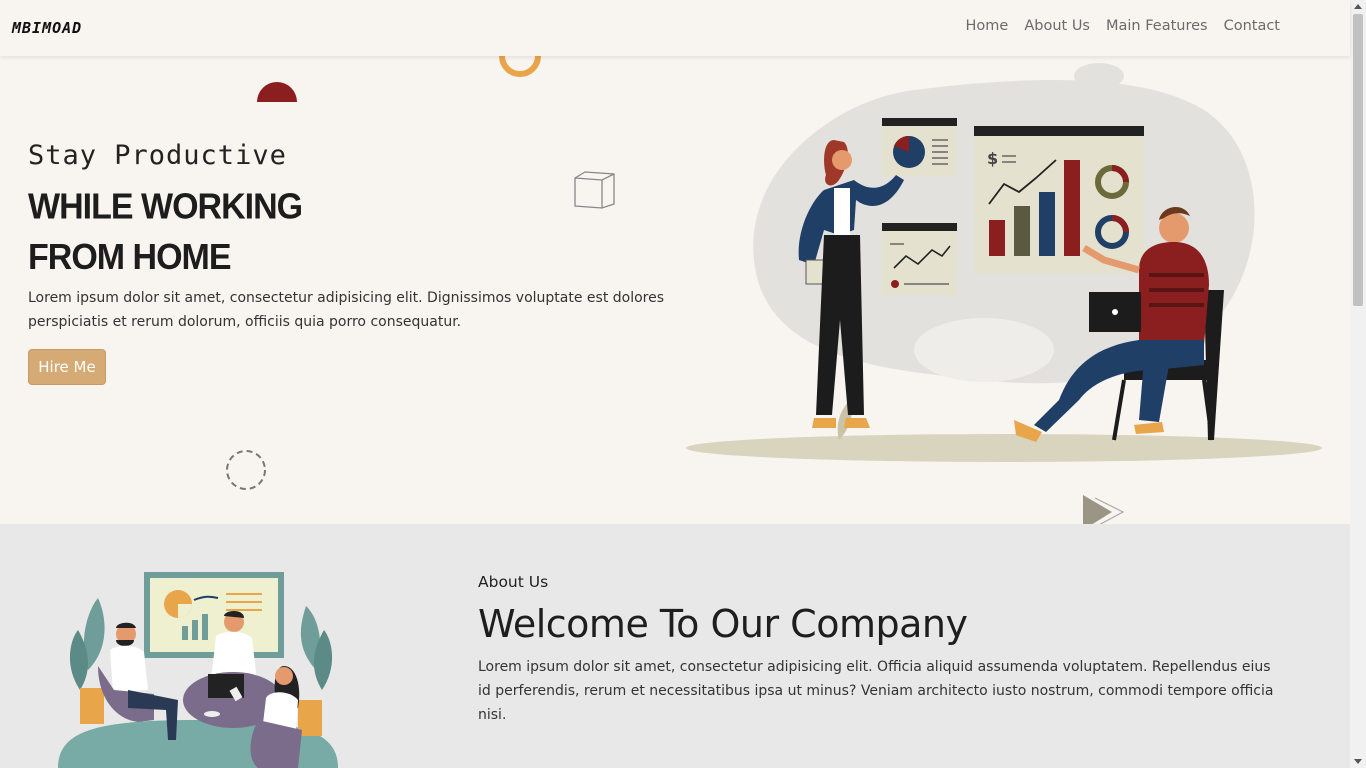 Image resolution: width=1366 pixels, height=768 pixels. What do you see at coordinates (987, 26) in the screenshot?
I see `nav-home-link: Home` at bounding box center [987, 26].